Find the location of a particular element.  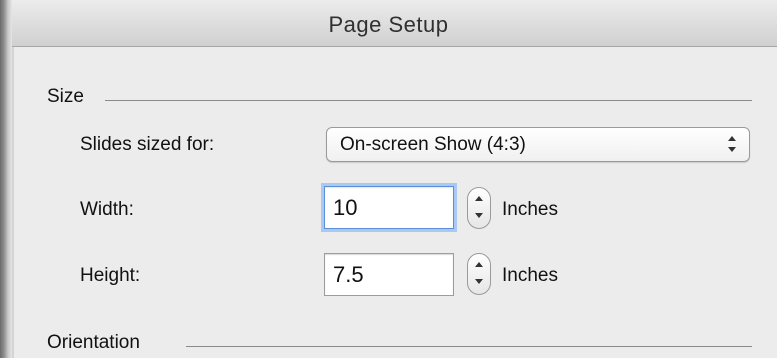

section-size-label: Size is located at coordinates (65, 96).